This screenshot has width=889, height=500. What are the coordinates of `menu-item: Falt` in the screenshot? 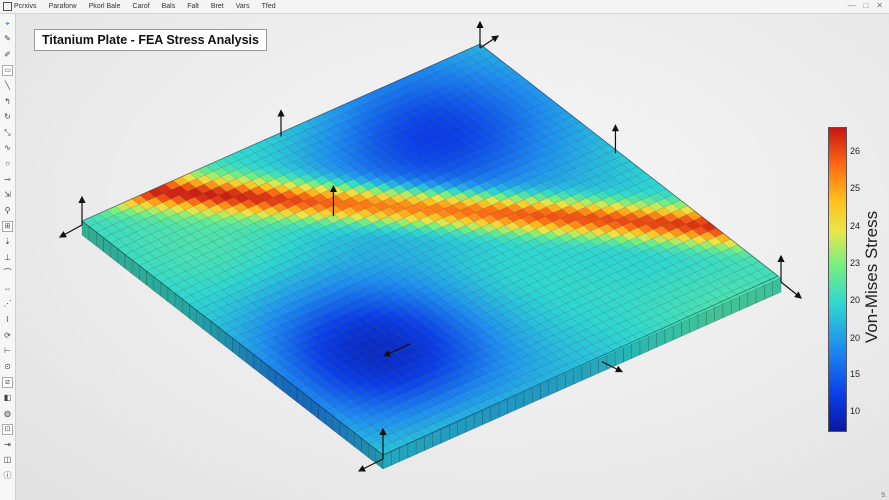 It's located at (193, 6).